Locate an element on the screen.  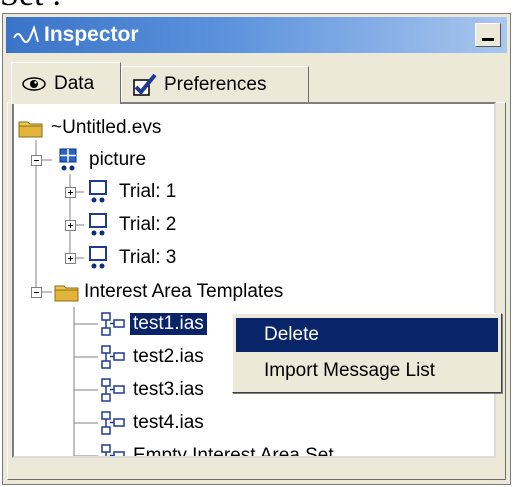
node-label: Empty Interest Area Set is located at coordinates (233, 451).